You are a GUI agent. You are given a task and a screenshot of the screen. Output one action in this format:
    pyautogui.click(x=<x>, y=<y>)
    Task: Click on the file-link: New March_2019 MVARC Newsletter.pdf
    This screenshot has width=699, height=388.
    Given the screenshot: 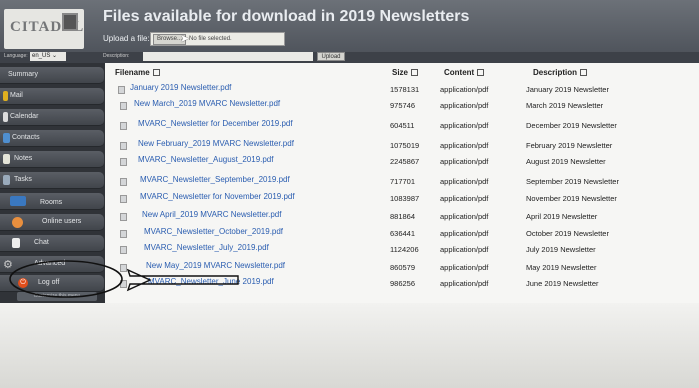 What is the action you would take?
    pyautogui.click(x=207, y=103)
    